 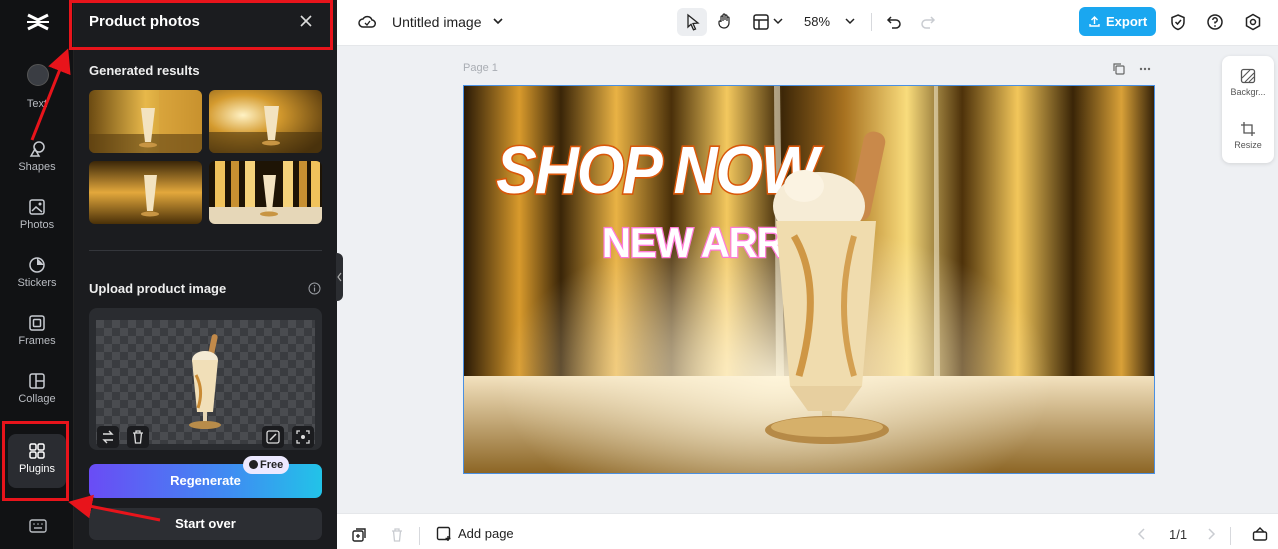 What do you see at coordinates (205, 524) in the screenshot?
I see `start-over-button: Start over` at bounding box center [205, 524].